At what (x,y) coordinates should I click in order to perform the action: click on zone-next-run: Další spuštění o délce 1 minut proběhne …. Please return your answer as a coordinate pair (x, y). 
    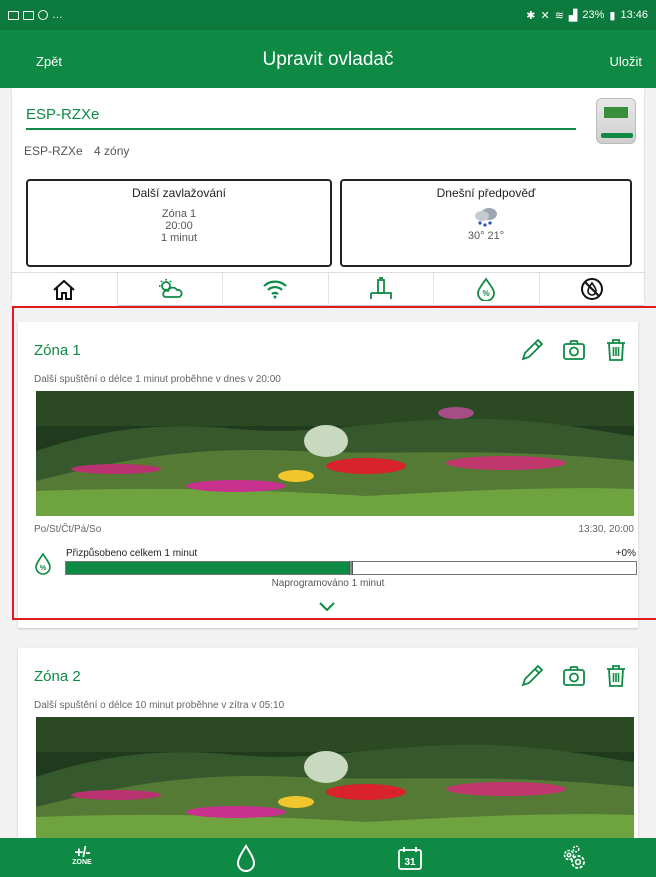
    Looking at the image, I should click on (157, 379).